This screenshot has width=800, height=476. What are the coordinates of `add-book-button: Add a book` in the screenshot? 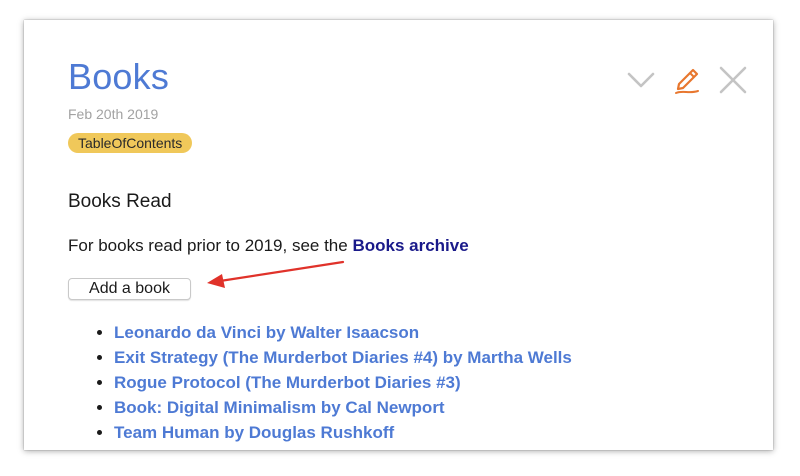 It's located at (129, 289).